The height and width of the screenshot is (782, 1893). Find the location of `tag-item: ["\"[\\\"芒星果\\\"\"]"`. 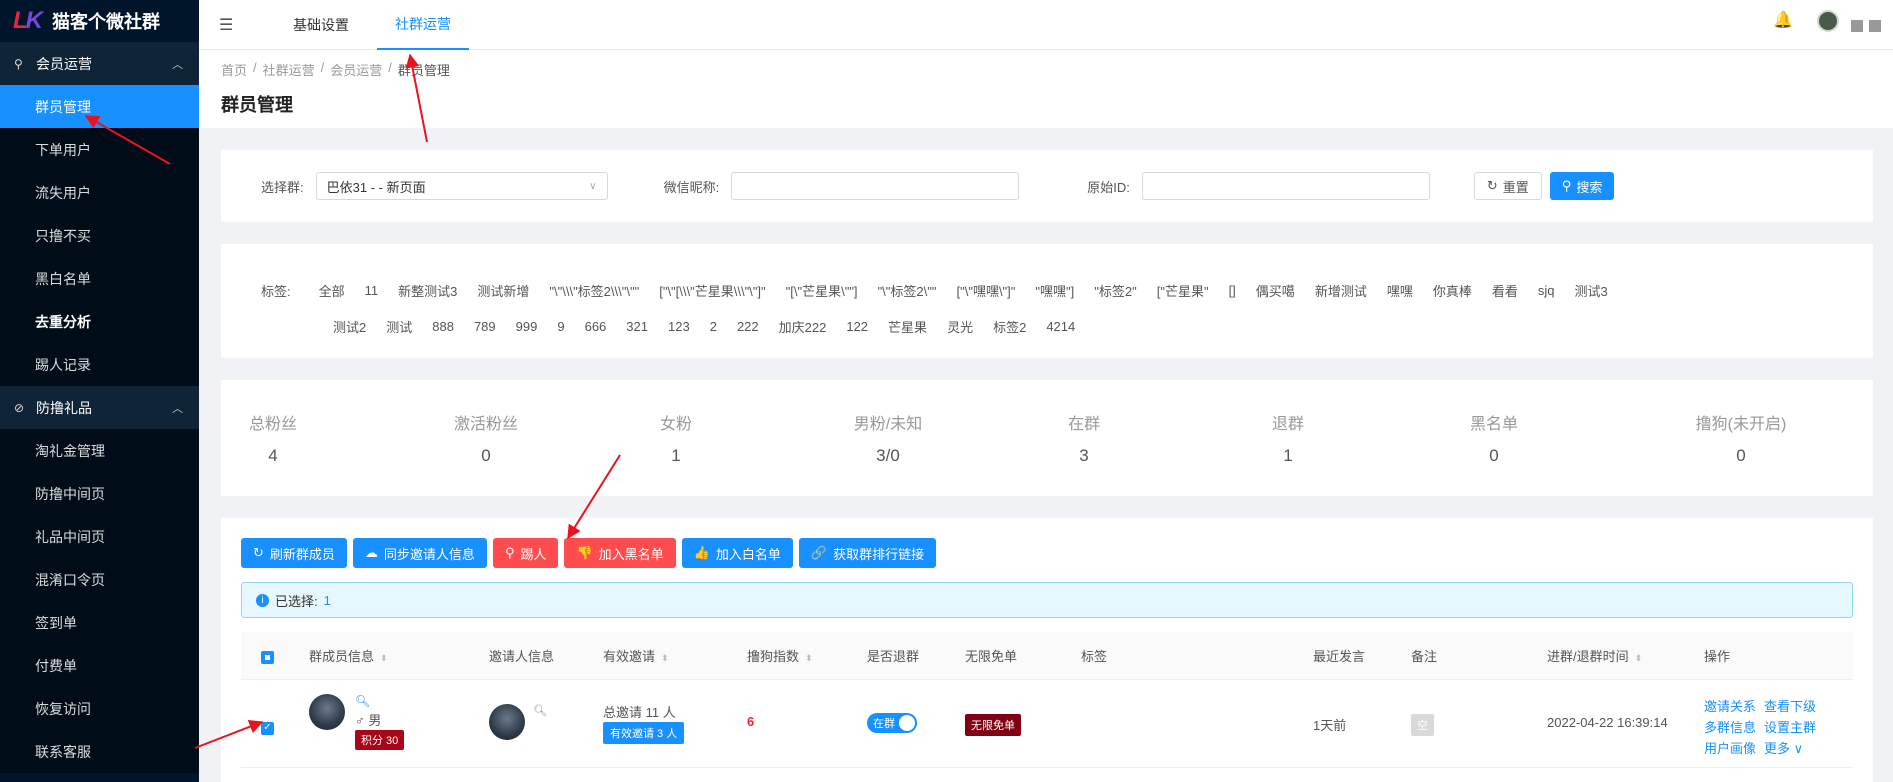

tag-item: ["\"[\\\"芒星果\\\"\"]" is located at coordinates (712, 290).